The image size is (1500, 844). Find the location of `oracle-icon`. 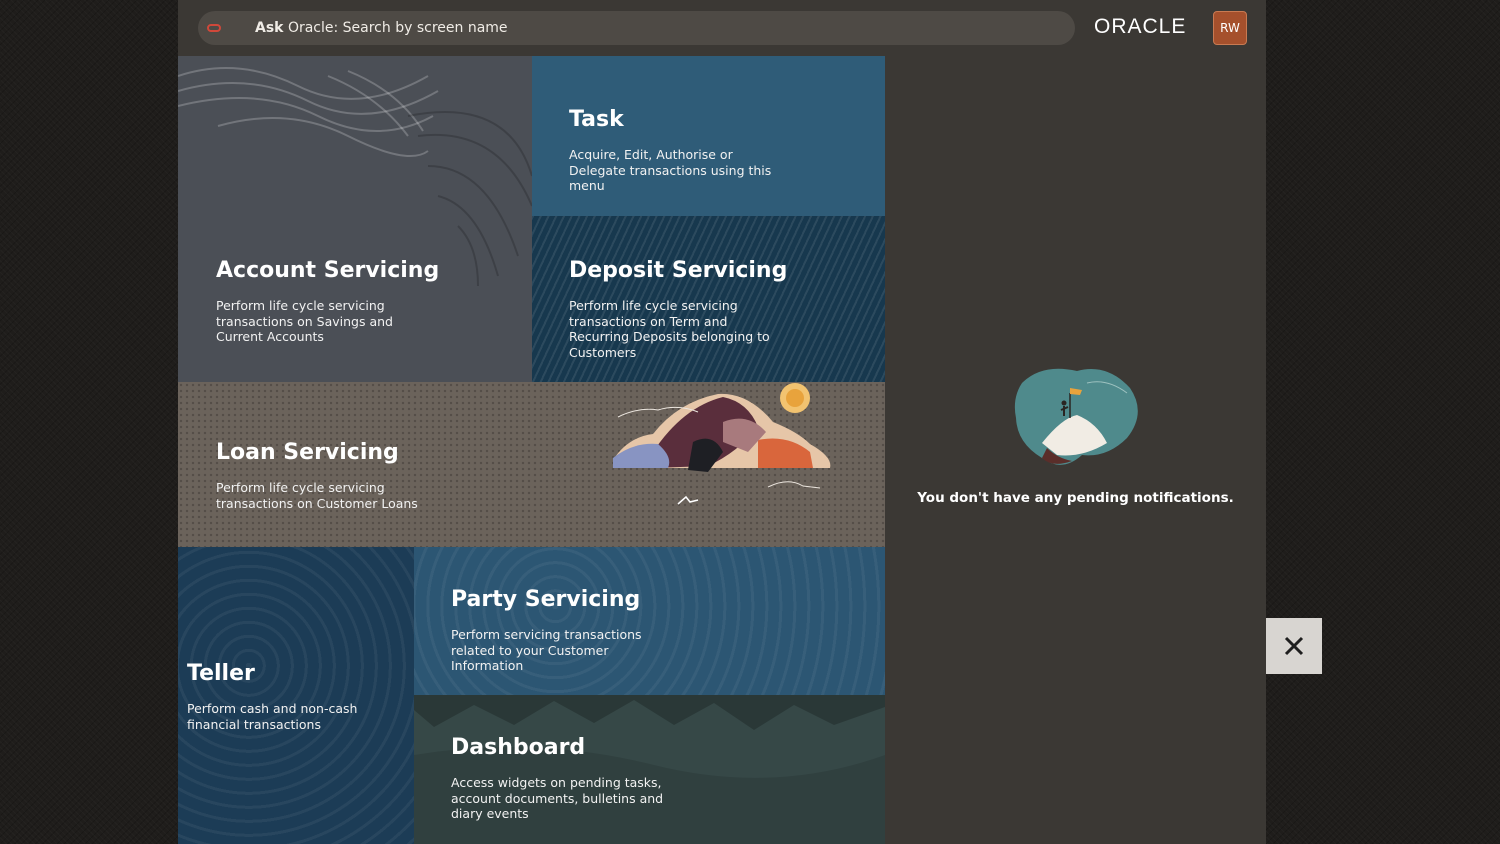

oracle-icon is located at coordinates (214, 28).